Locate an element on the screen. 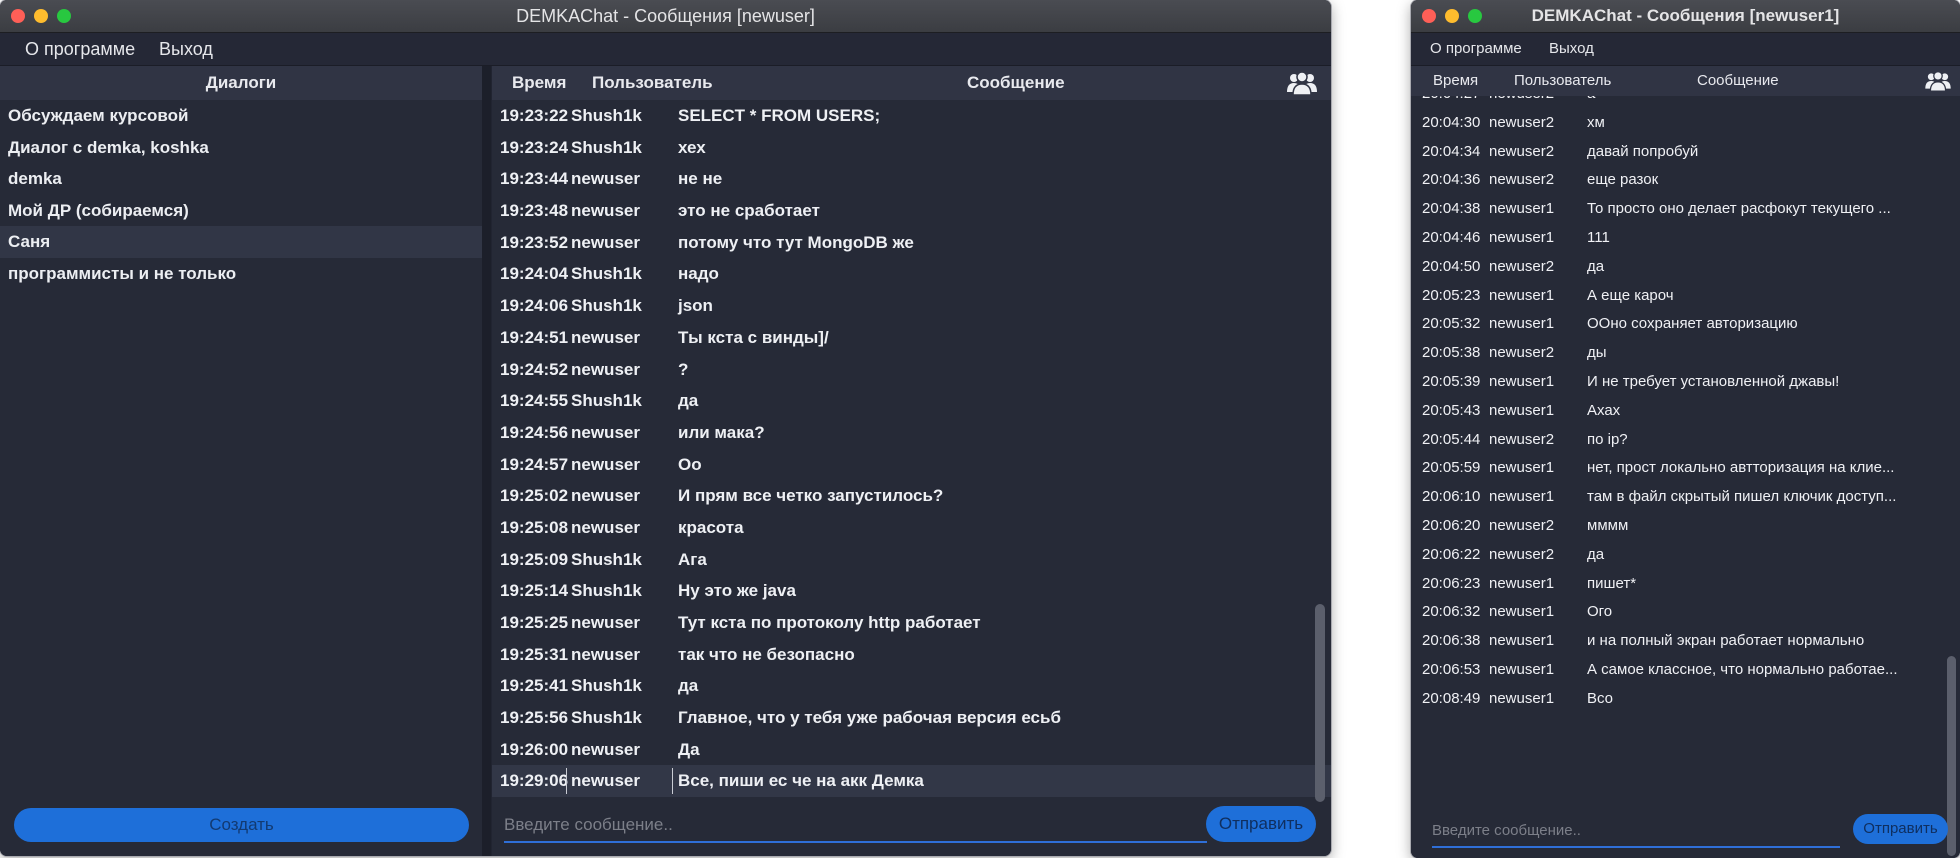 The width and height of the screenshot is (1960, 858). message-row: 19:23:48 newuser это не сработает is located at coordinates (911, 211).